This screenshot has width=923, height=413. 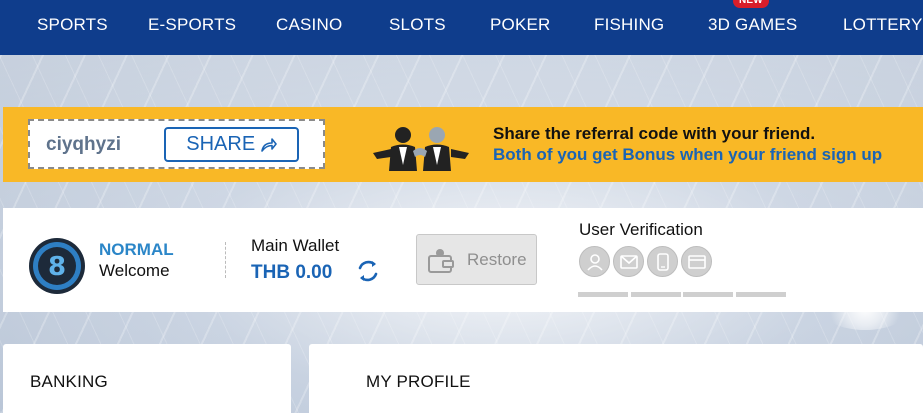 What do you see at coordinates (441, 261) in the screenshot?
I see `wallet-restore-icon` at bounding box center [441, 261].